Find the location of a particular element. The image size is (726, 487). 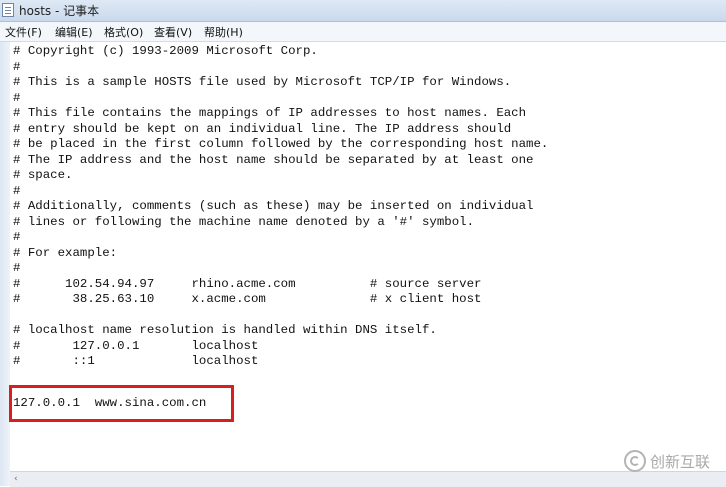

watermark: 创新互联 is located at coordinates (674, 462).